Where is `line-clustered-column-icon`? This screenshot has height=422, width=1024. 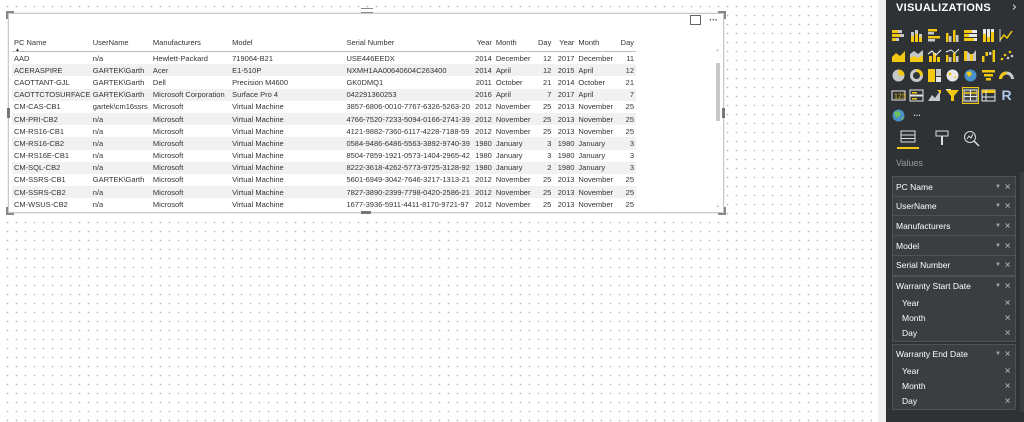 line-clustered-column-icon is located at coordinates (952, 55).